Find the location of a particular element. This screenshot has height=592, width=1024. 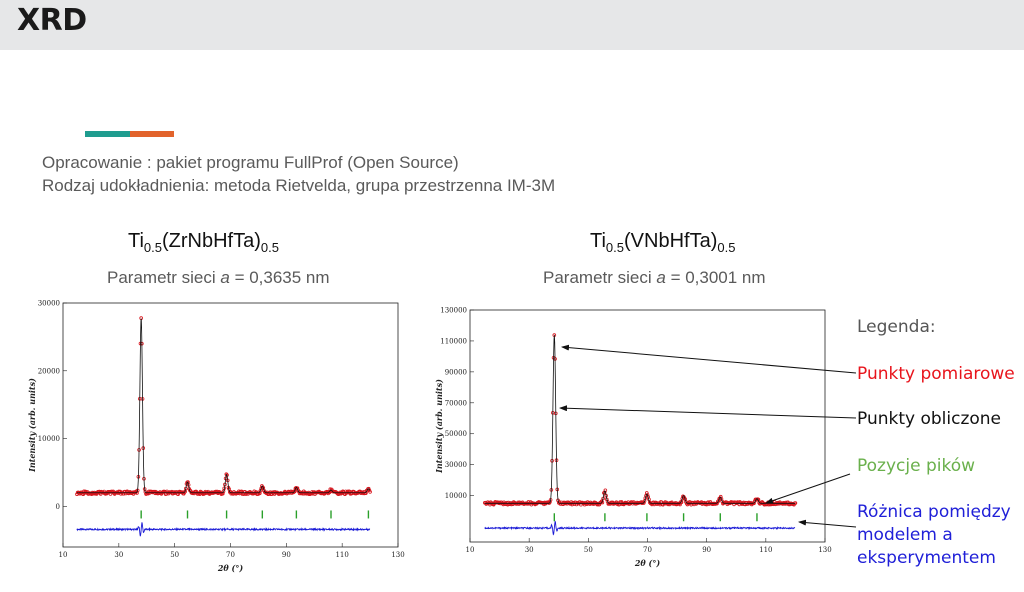

legend-difference-line-1: Różnica pomiędzy is located at coordinates (934, 512).